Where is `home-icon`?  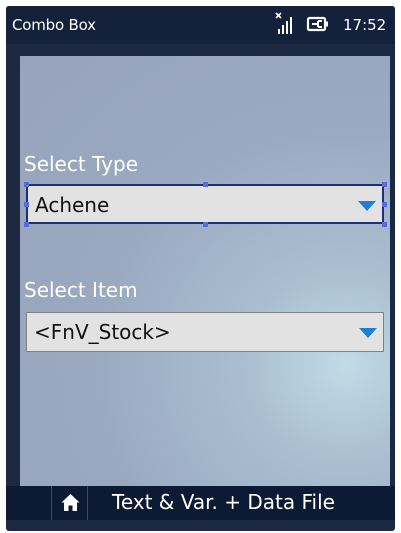
home-icon is located at coordinates (70, 502).